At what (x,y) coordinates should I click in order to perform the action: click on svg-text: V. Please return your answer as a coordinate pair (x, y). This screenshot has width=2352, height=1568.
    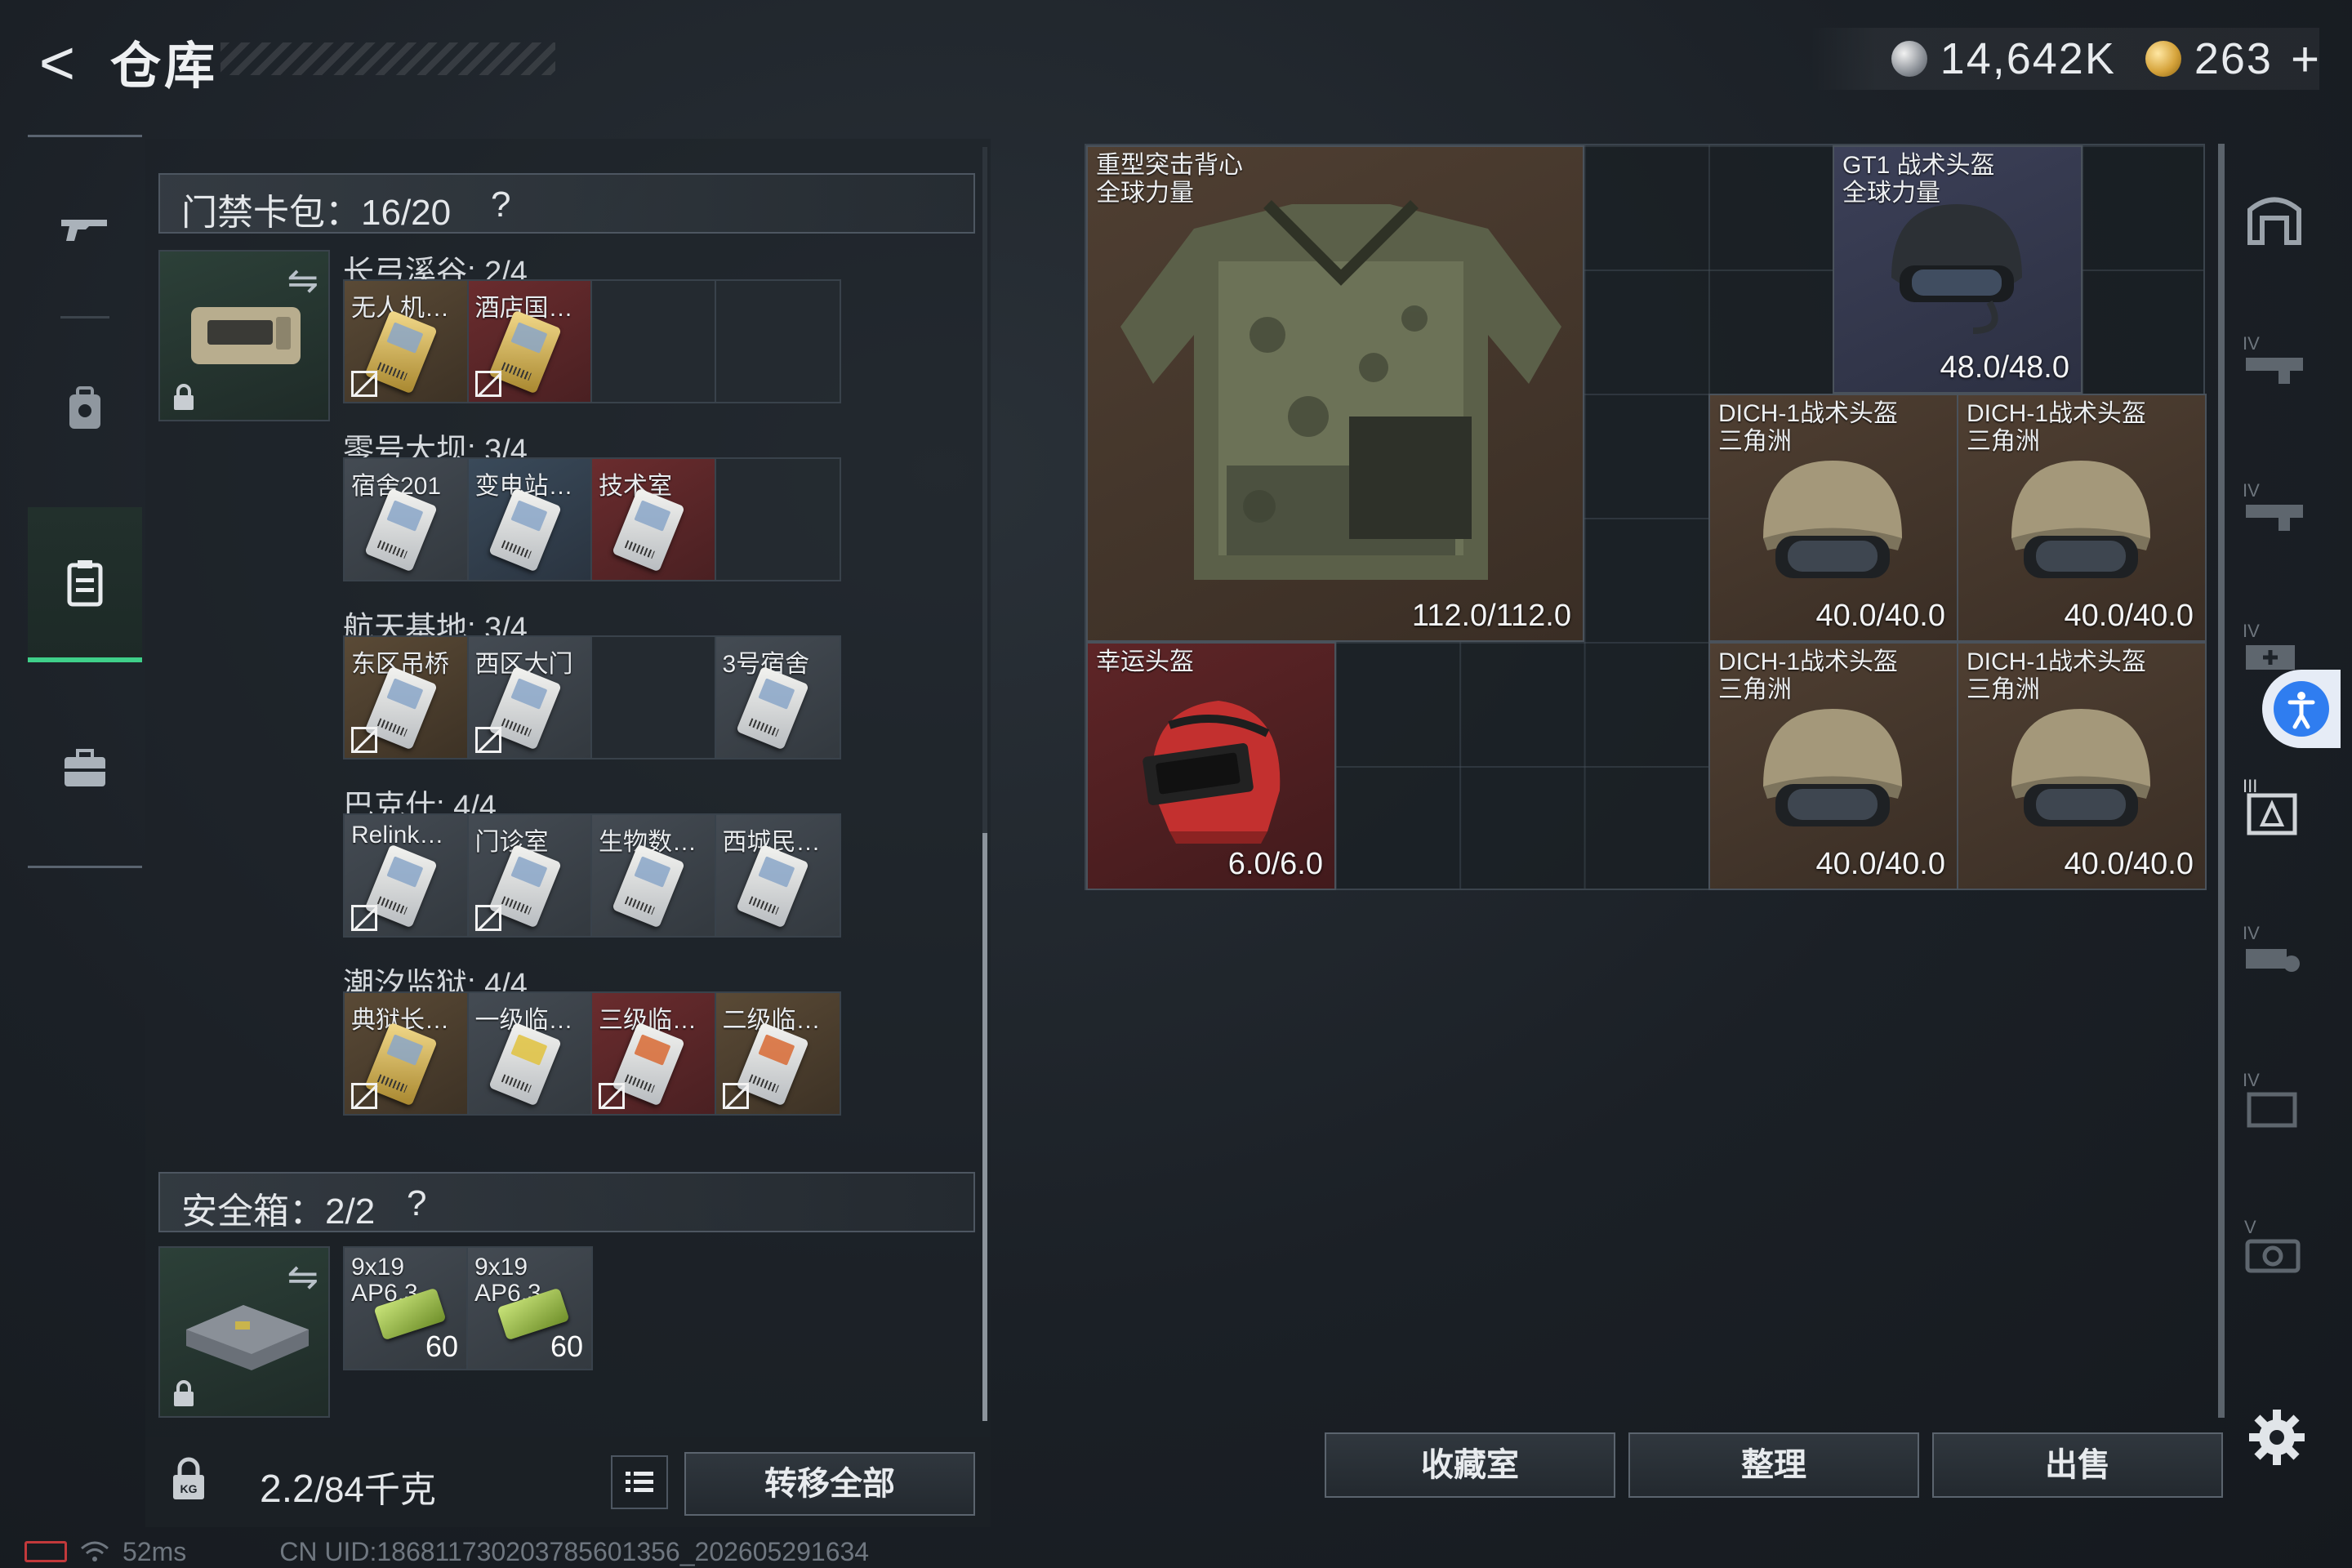
    Looking at the image, I should click on (2250, 1227).